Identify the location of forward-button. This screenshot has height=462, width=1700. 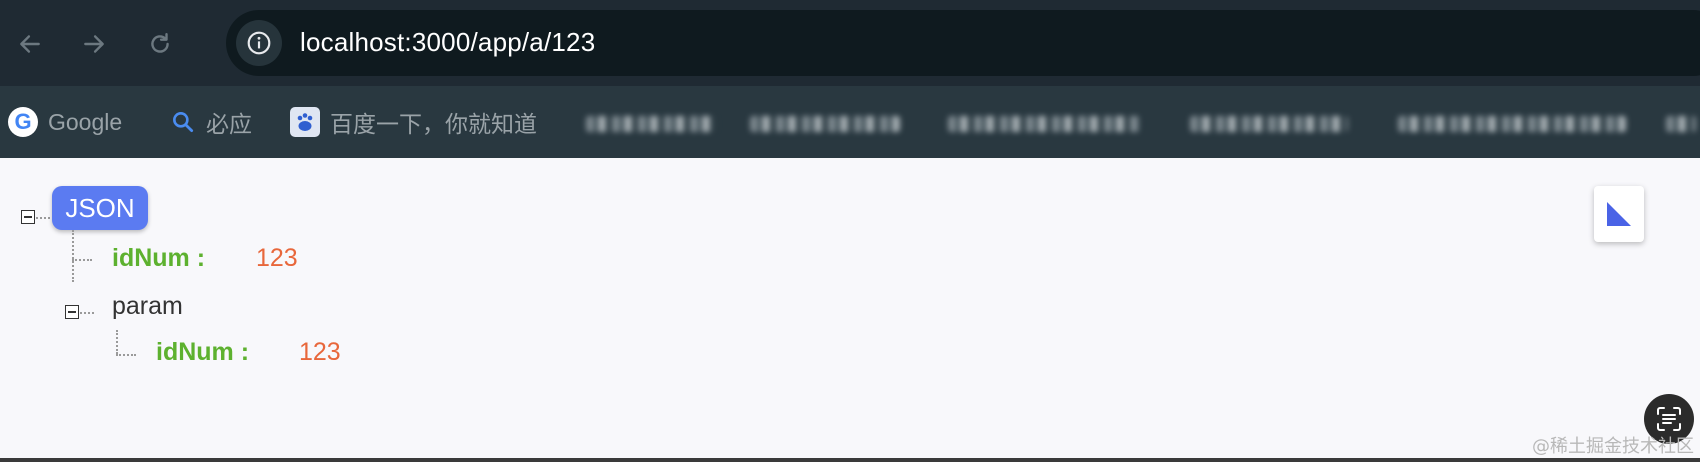
(94, 44).